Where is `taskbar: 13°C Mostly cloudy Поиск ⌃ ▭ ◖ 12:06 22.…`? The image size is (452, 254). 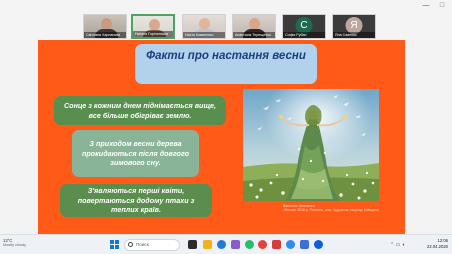
taskbar: 13°C Mostly cloudy Поиск ⌃ ▭ ◖ 12:06 22.… is located at coordinates (226, 244).